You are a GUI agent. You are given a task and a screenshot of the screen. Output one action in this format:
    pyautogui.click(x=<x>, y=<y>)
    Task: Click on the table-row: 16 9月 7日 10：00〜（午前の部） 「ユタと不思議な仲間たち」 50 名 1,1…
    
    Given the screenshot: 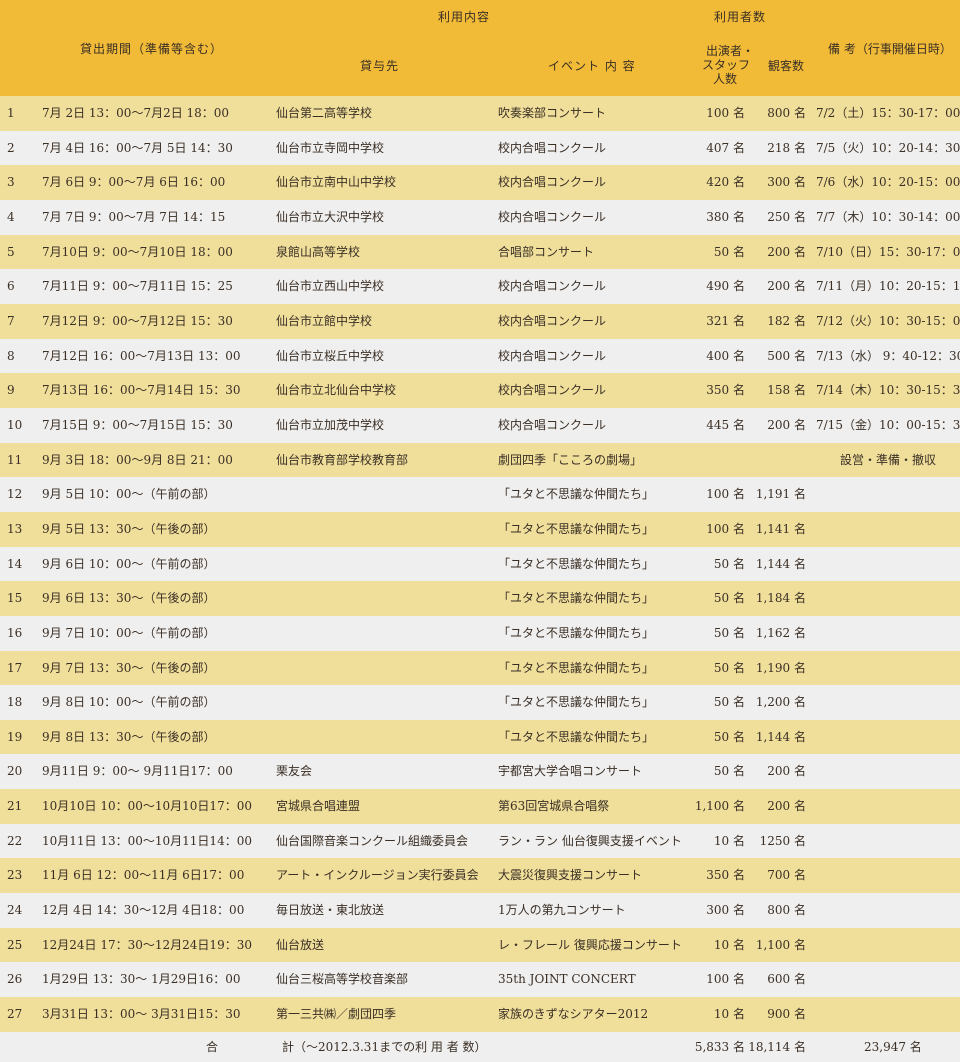 What is the action you would take?
    pyautogui.click(x=480, y=633)
    